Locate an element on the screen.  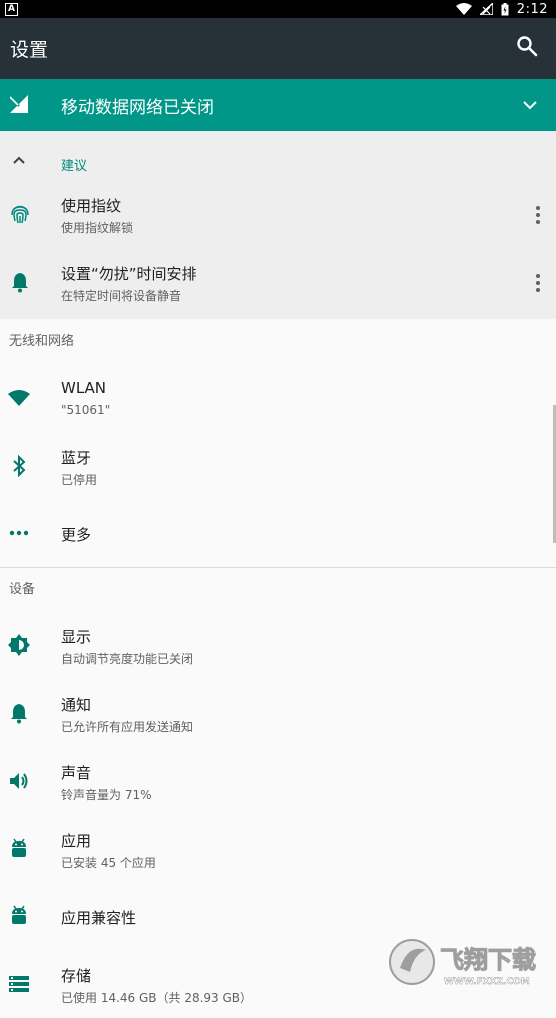
banner-text: 移动数据网络已关闭 is located at coordinates (137, 108).